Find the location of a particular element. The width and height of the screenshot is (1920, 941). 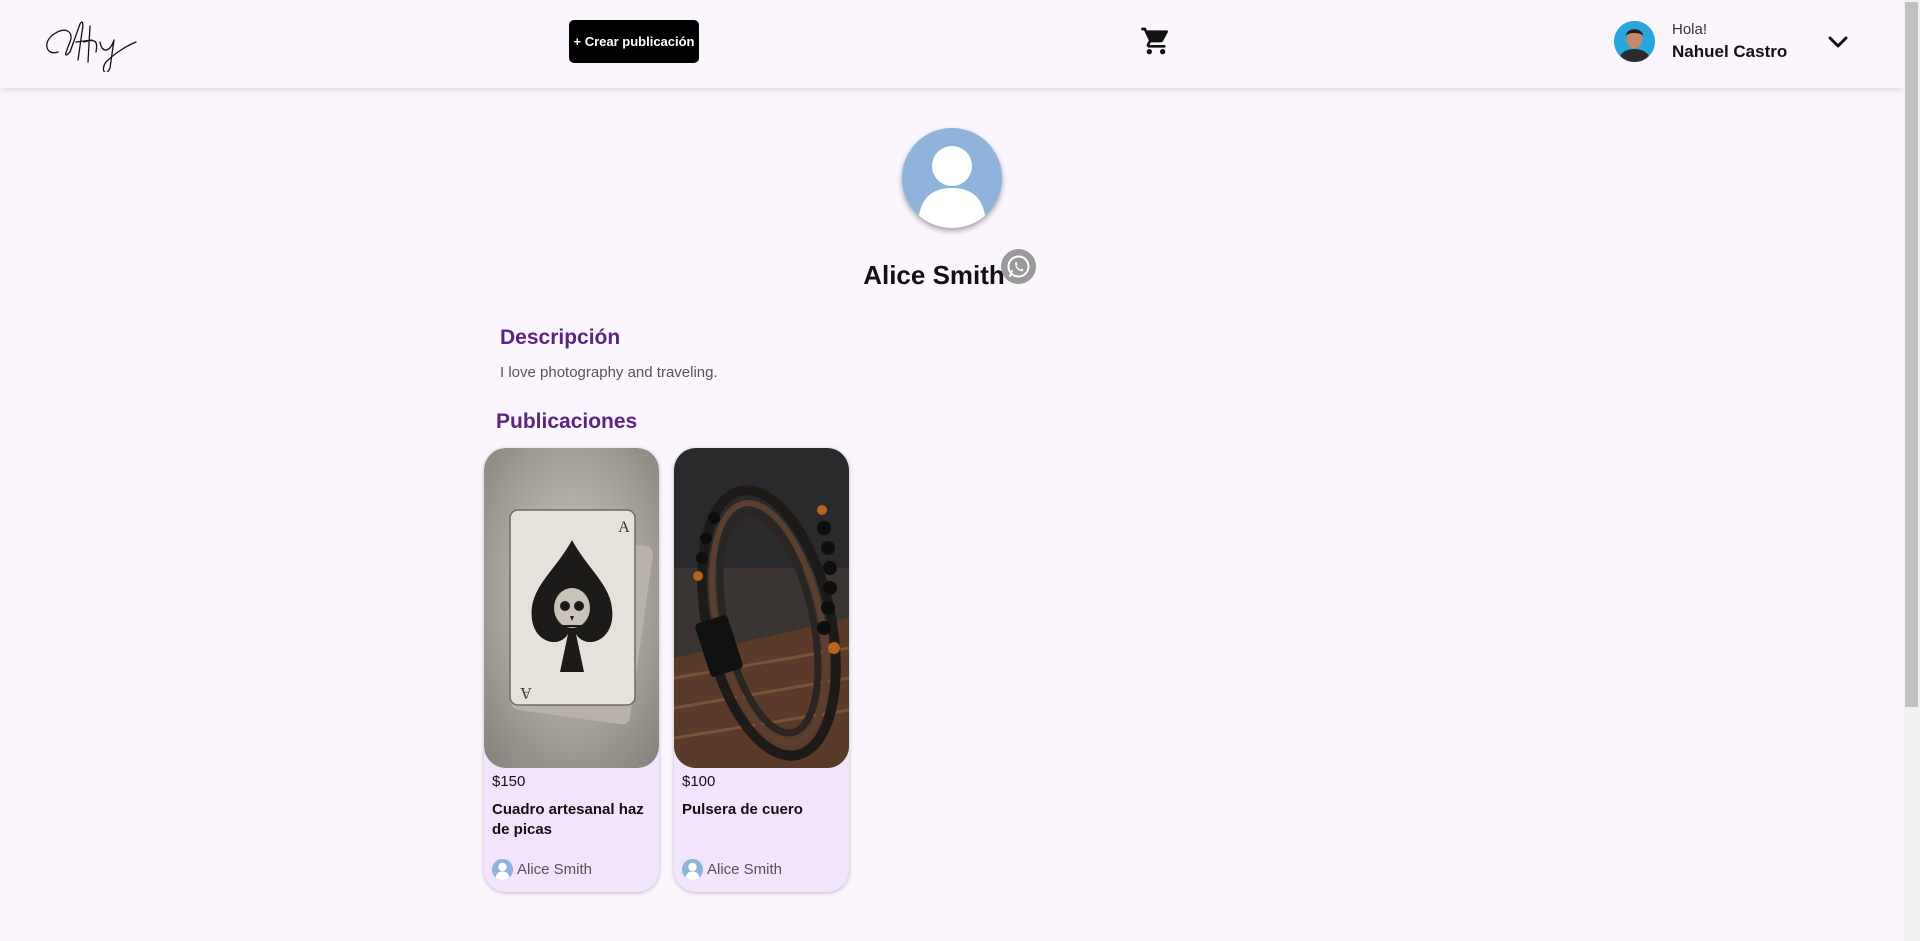

profile-name-text: Alice Smith is located at coordinates (934, 275).